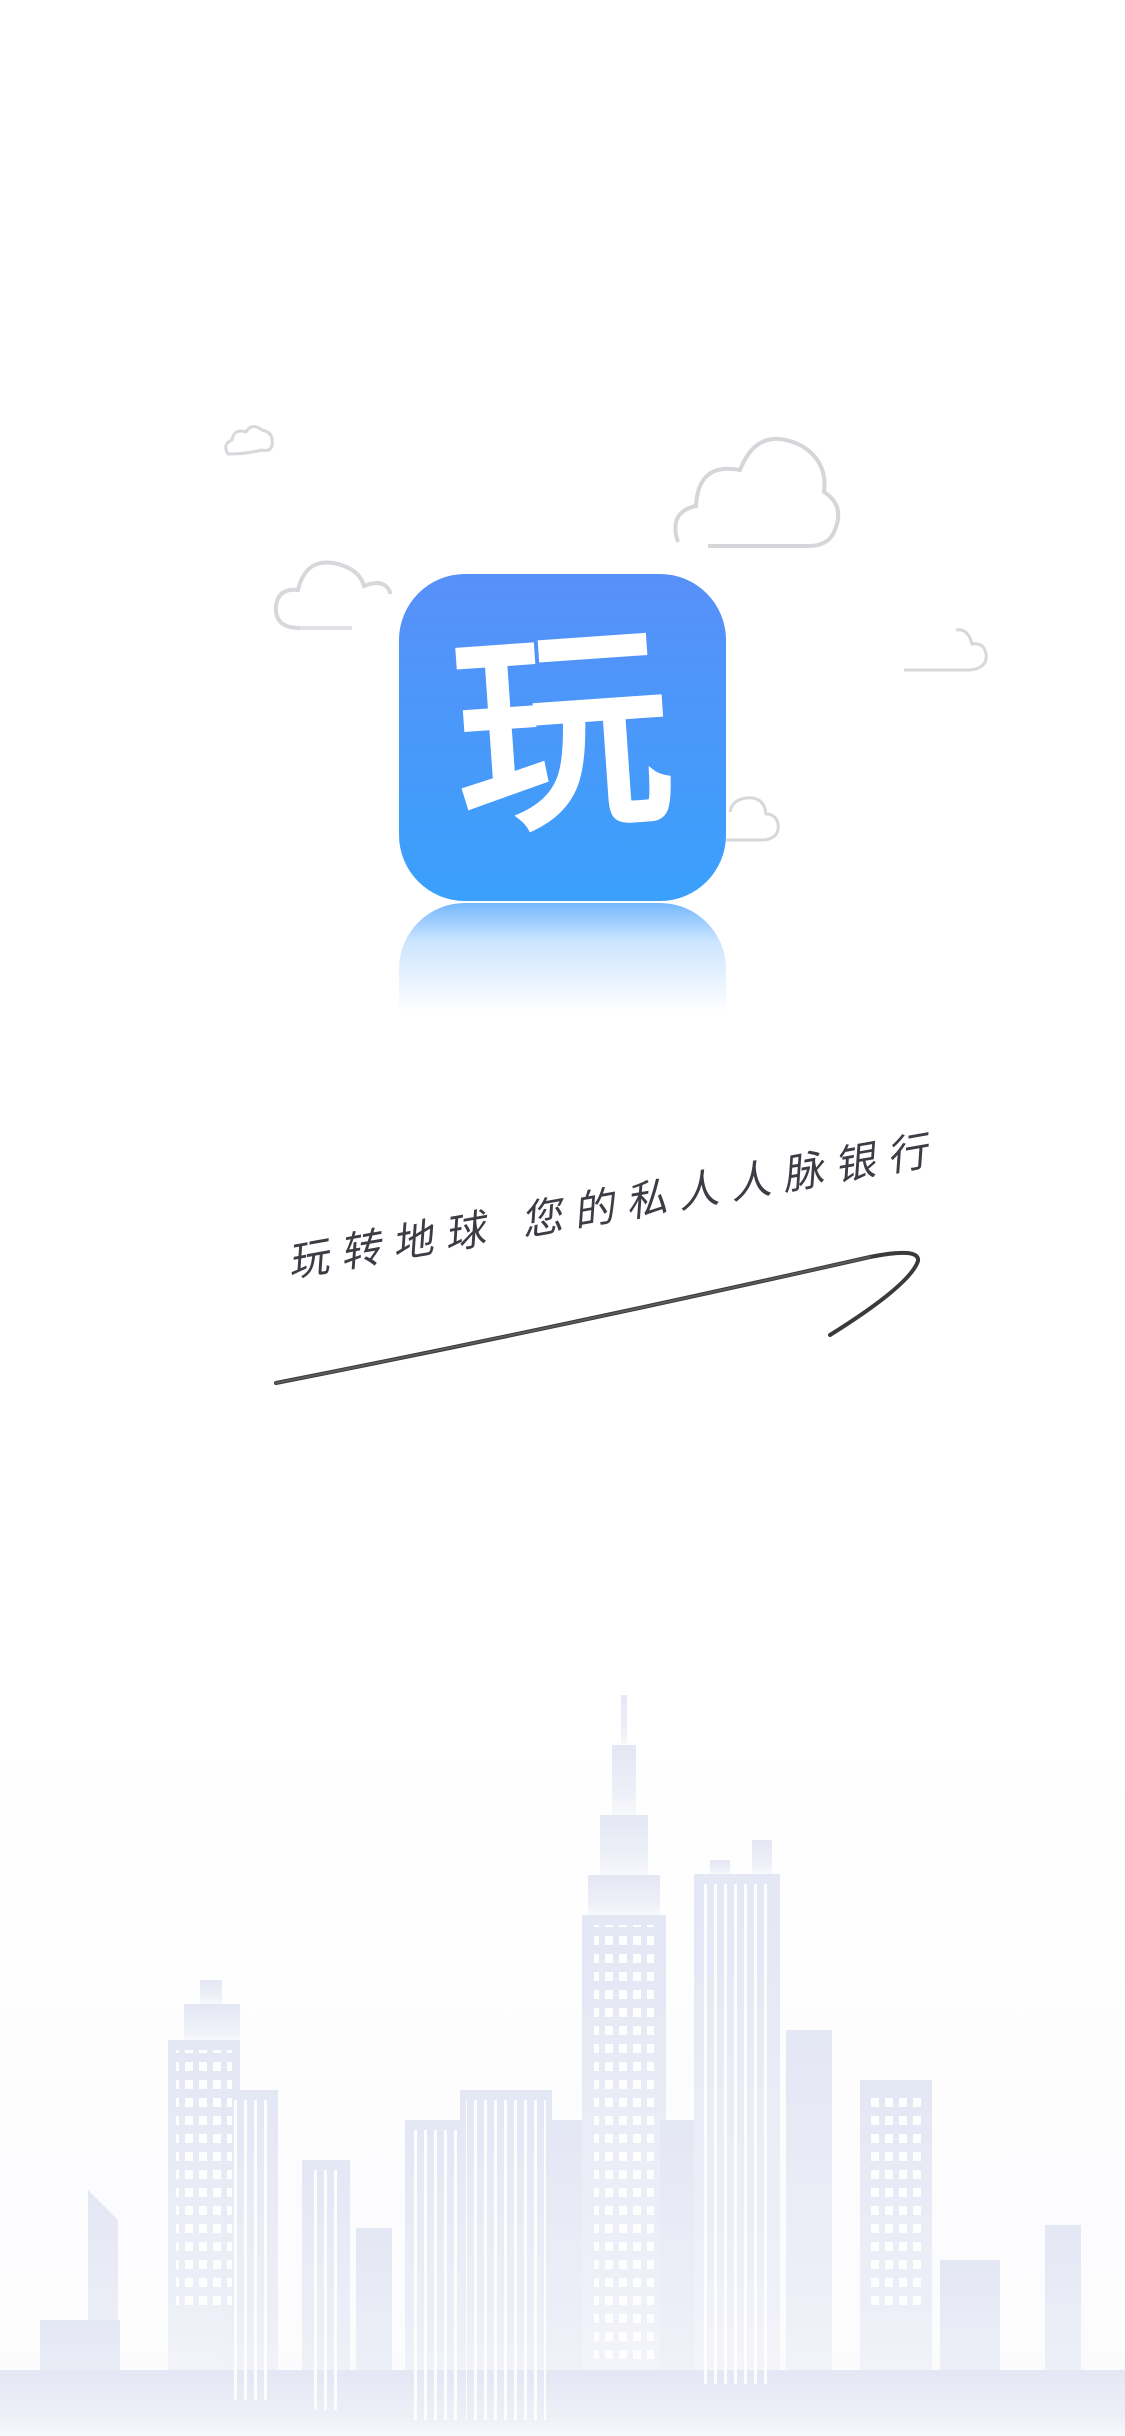 The height and width of the screenshot is (2436, 1125). What do you see at coordinates (562, 958) in the screenshot?
I see `app-logo-reflection` at bounding box center [562, 958].